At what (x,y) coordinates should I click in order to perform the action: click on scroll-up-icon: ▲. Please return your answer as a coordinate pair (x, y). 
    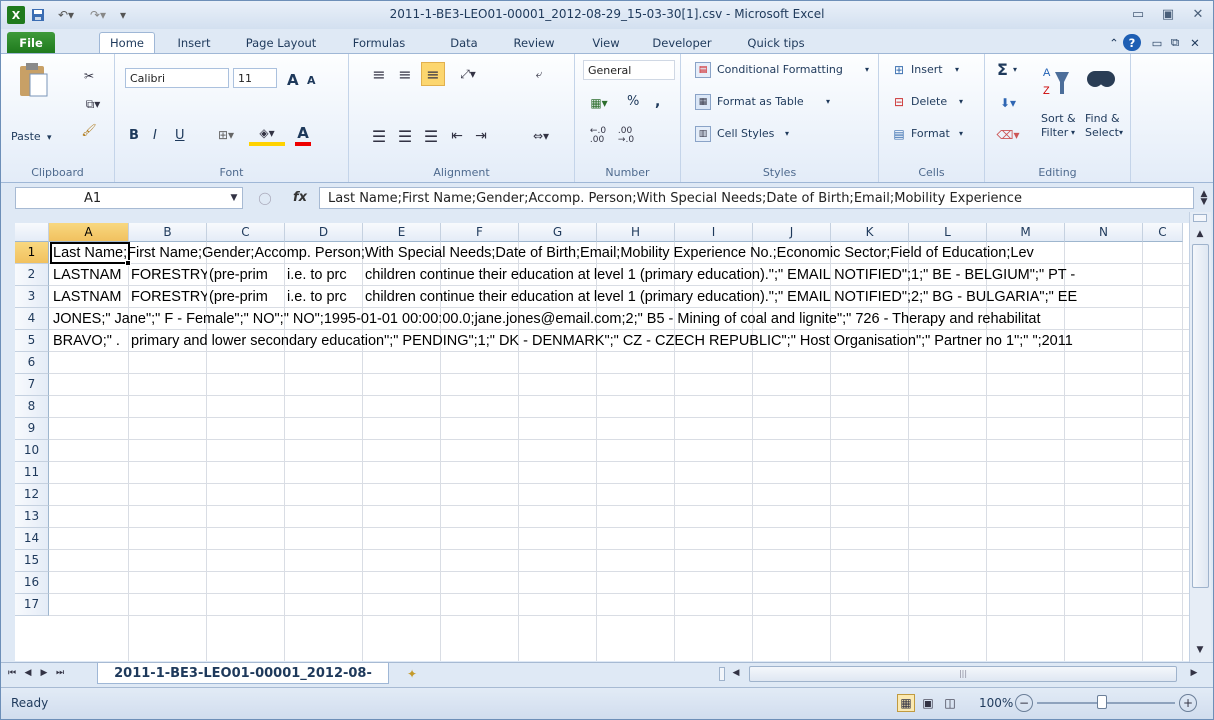
    Looking at the image, I should click on (1200, 234).